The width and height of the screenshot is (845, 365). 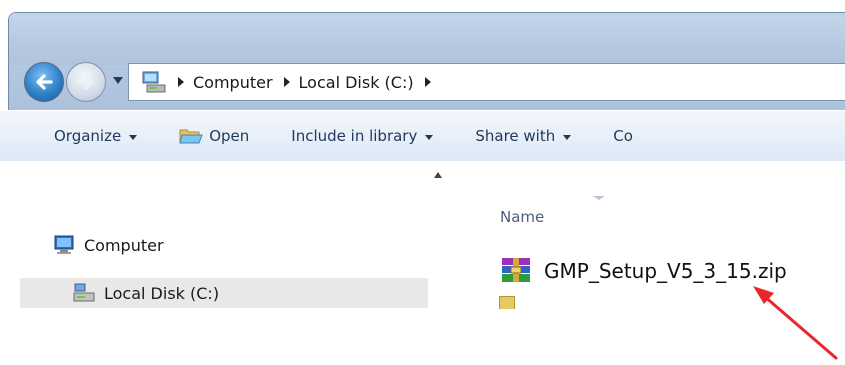 I want to click on forward-arrow-icon, so click(x=85, y=82).